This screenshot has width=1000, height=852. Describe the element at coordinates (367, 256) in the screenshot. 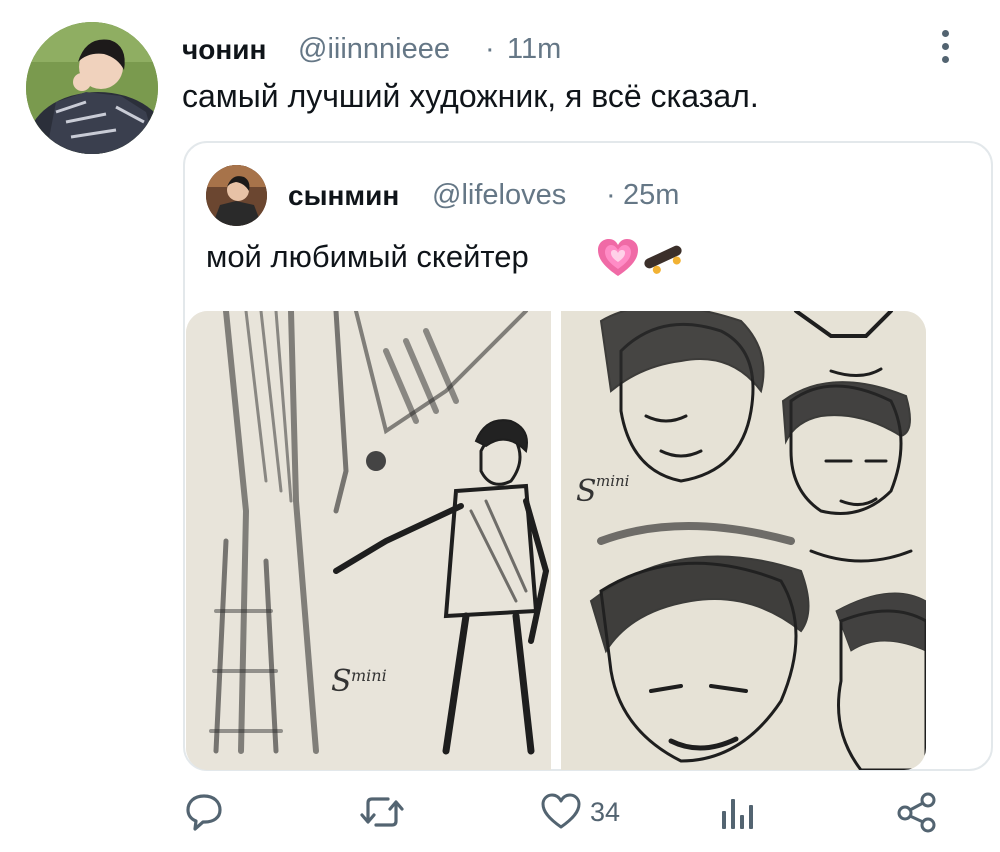

I see `quoted-tweet-text: мой любимый скейтер` at that location.